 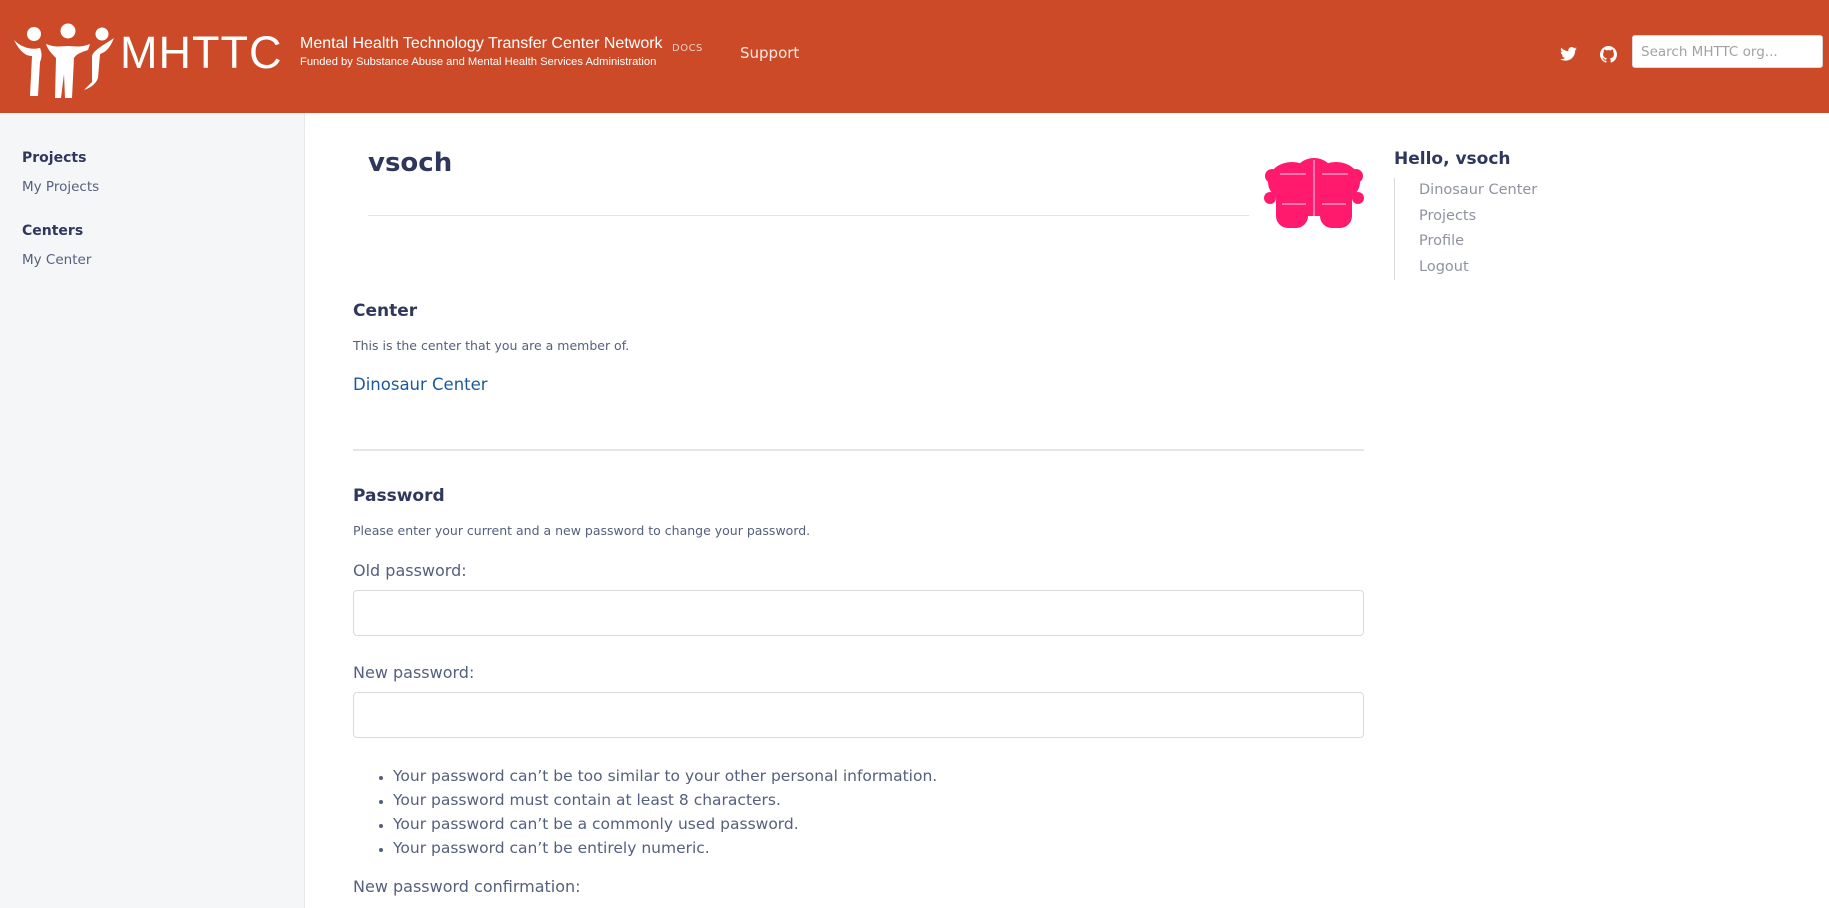 I want to click on avatar, so click(x=1314, y=193).